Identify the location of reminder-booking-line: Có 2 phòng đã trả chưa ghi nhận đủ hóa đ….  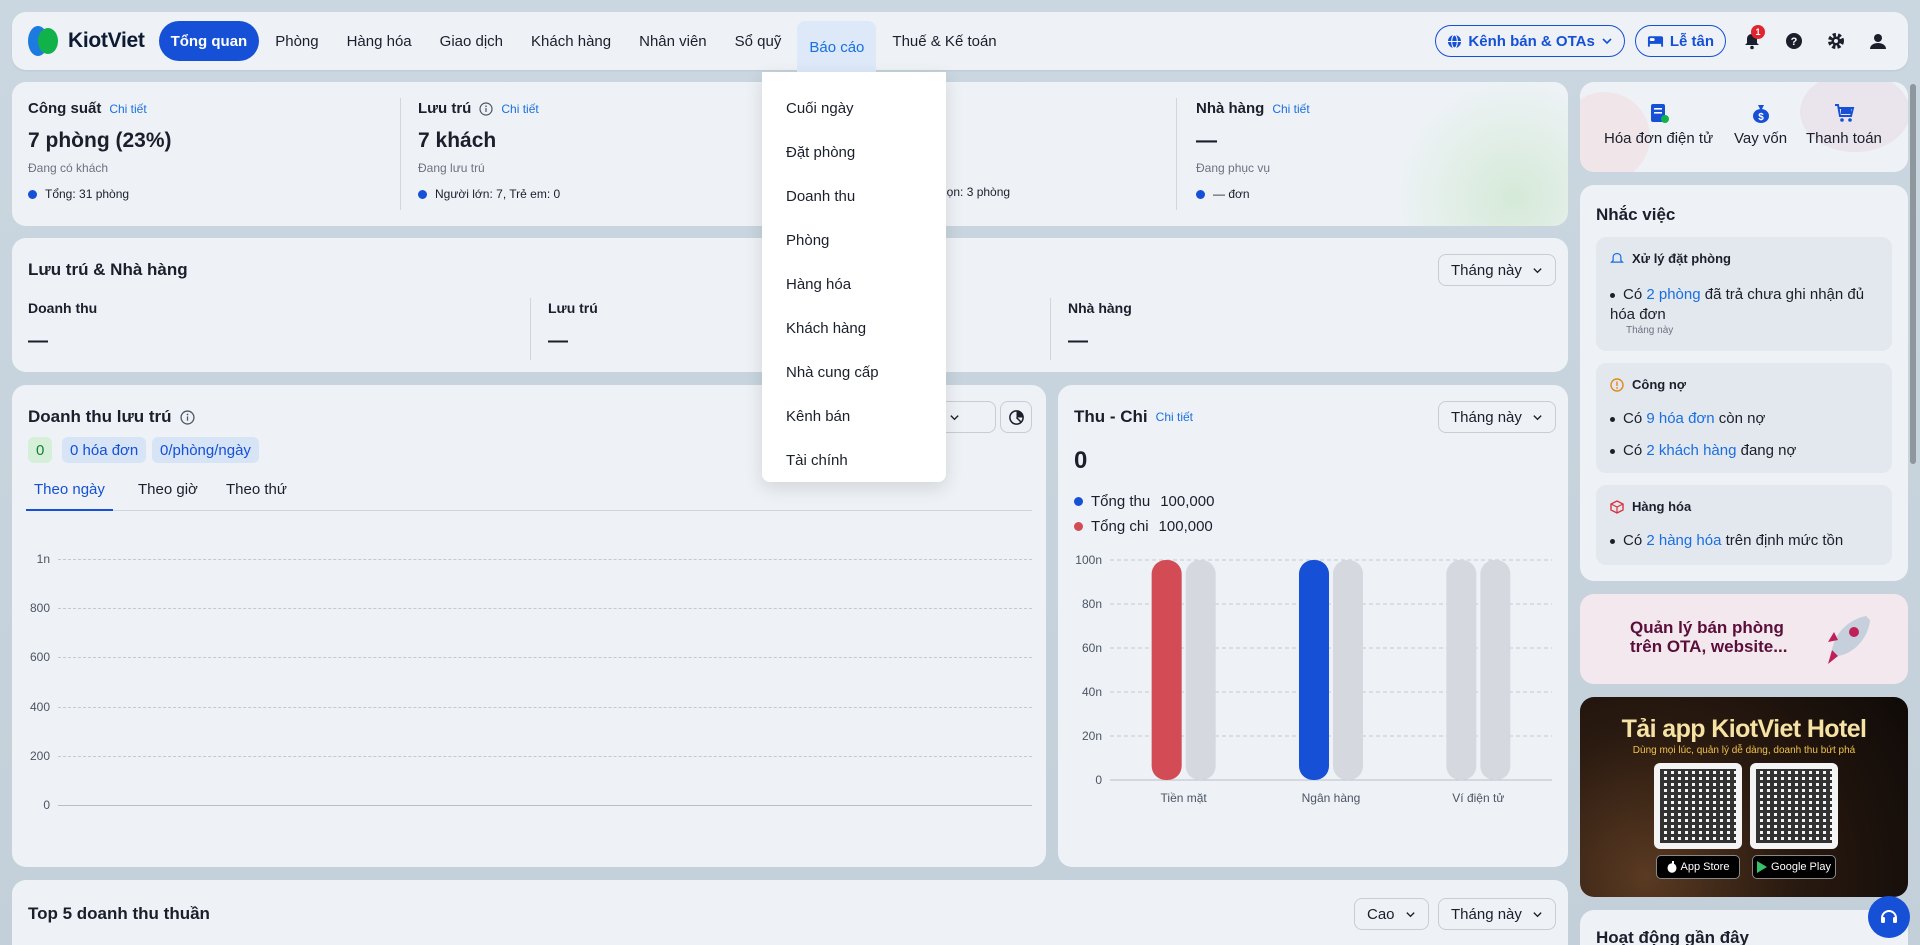
(1745, 305).